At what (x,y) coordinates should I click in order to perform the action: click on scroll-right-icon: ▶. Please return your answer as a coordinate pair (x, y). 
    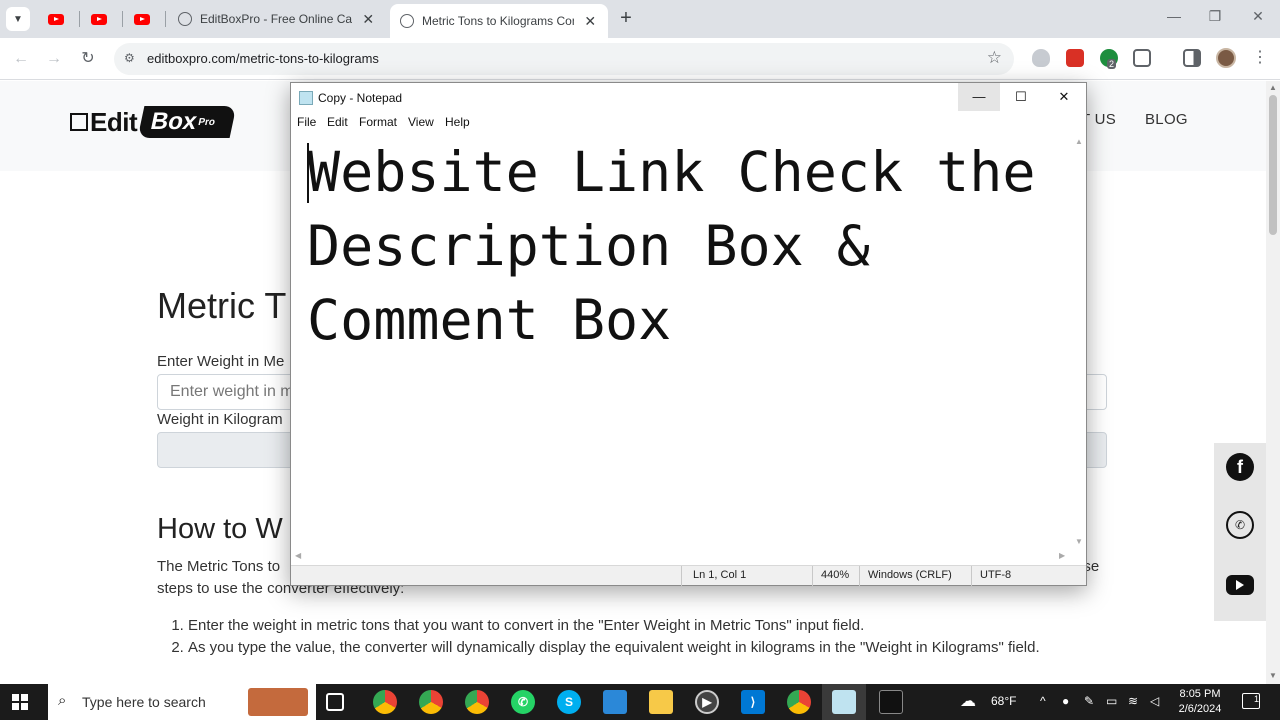
    Looking at the image, I should click on (1062, 555).